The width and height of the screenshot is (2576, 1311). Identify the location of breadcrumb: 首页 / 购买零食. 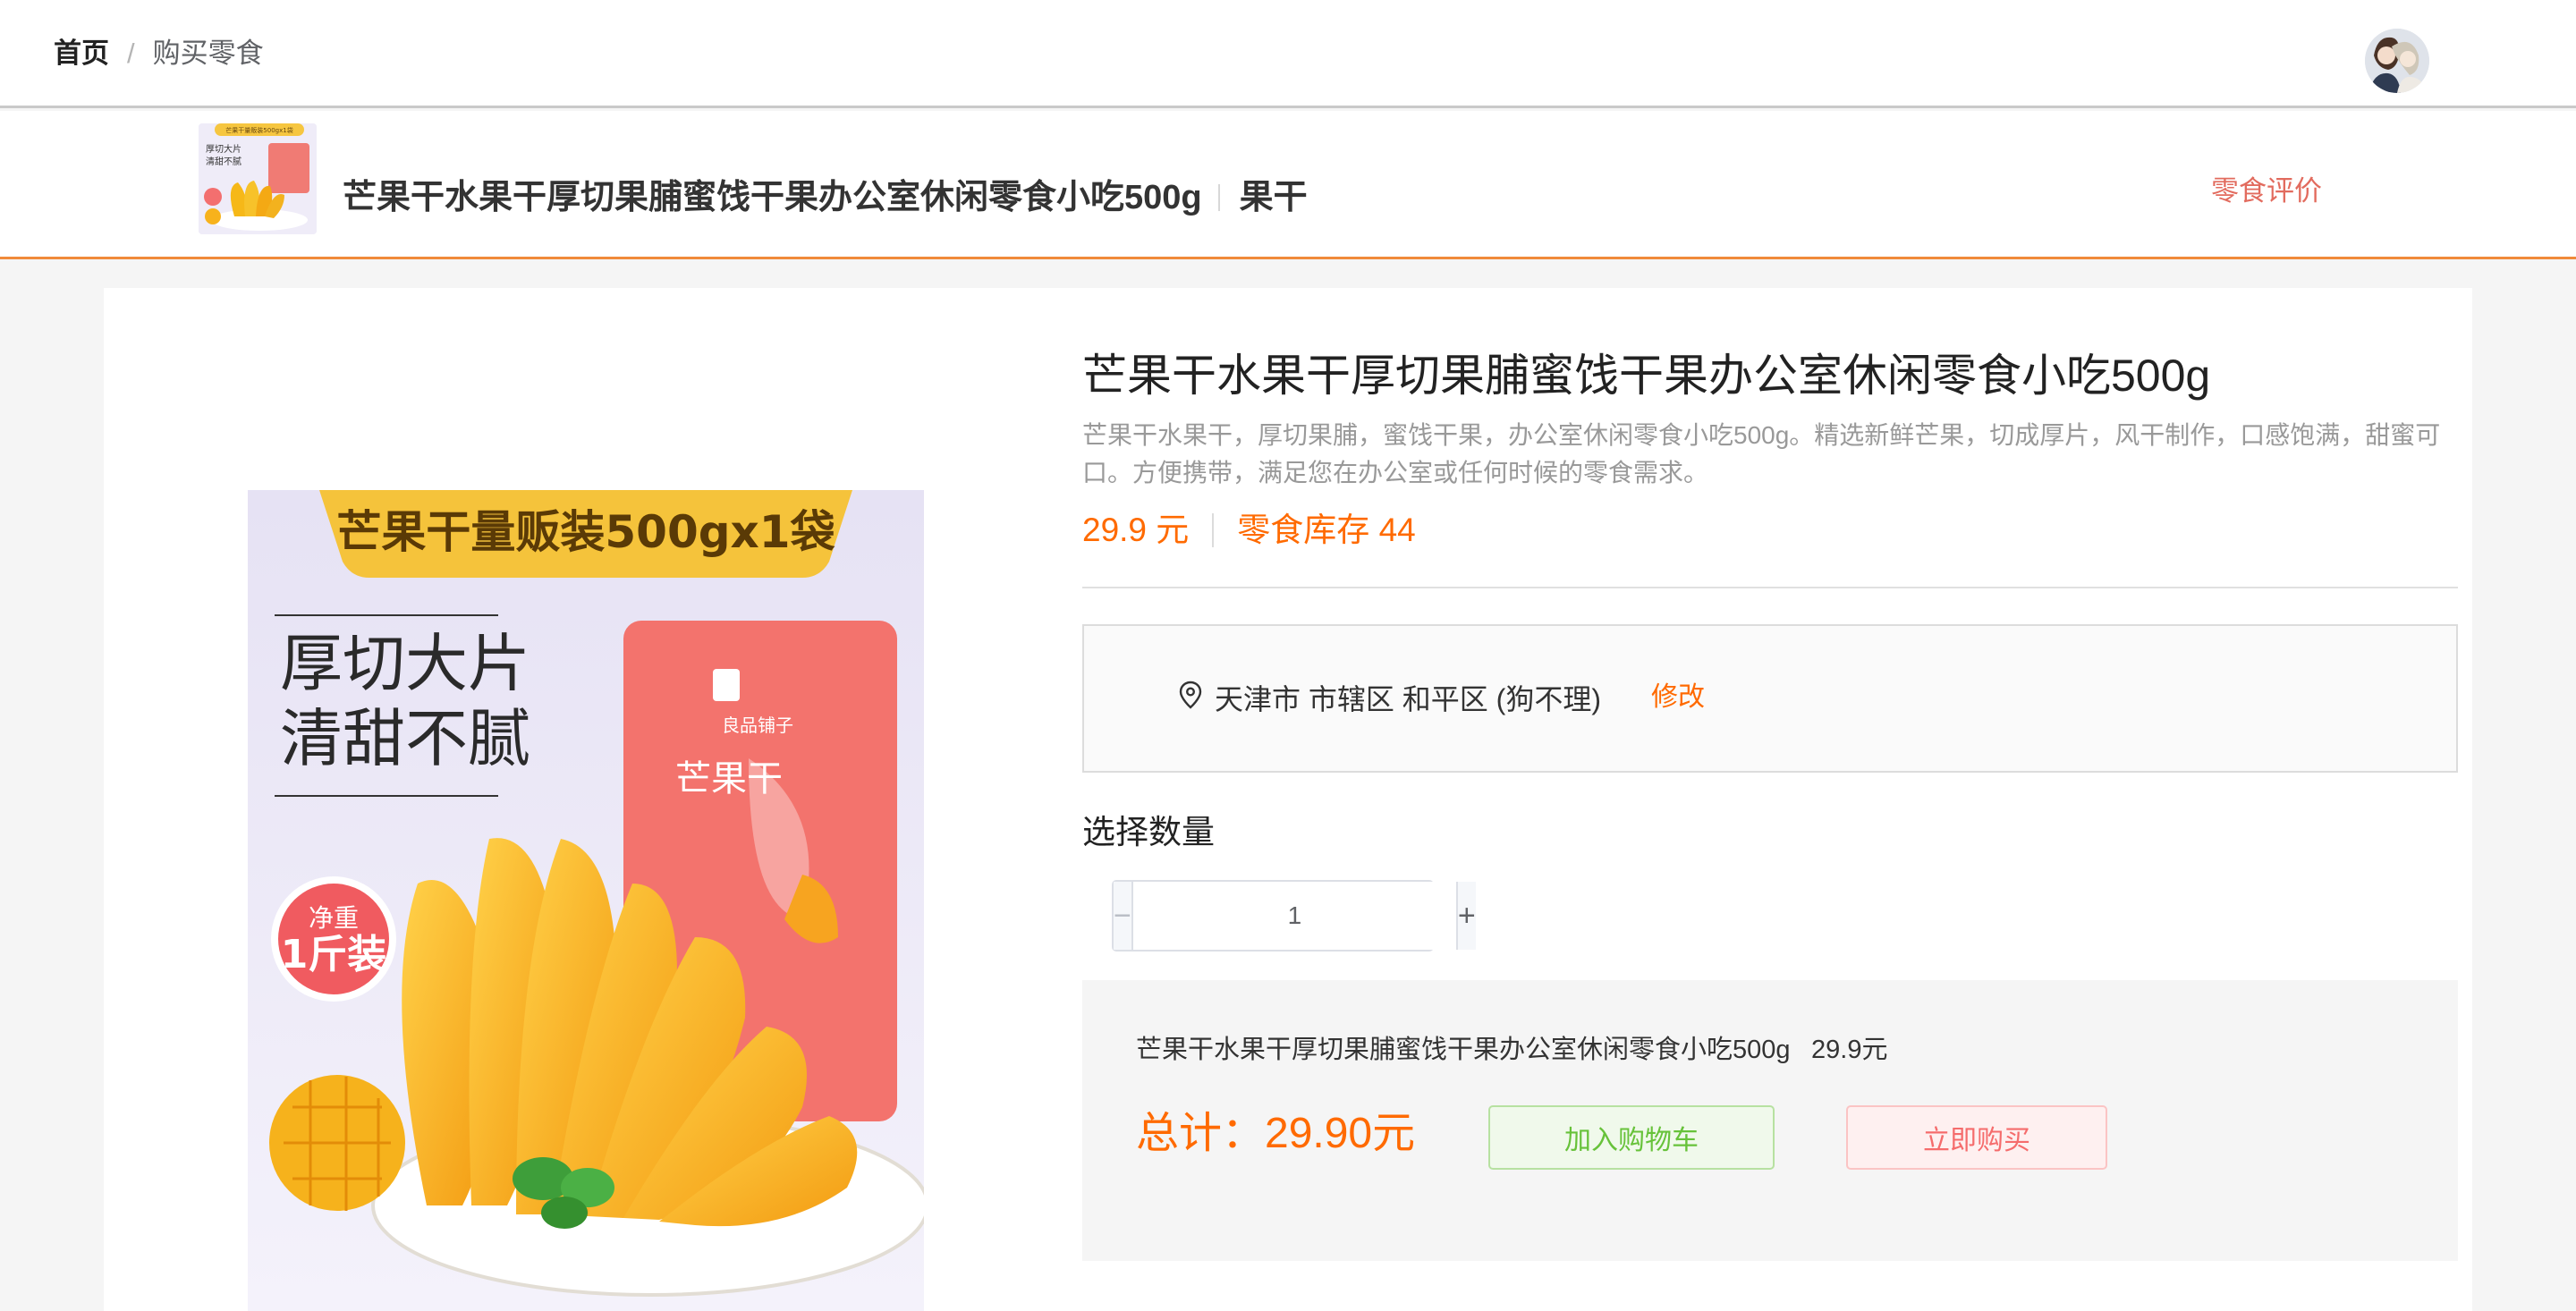
(159, 53).